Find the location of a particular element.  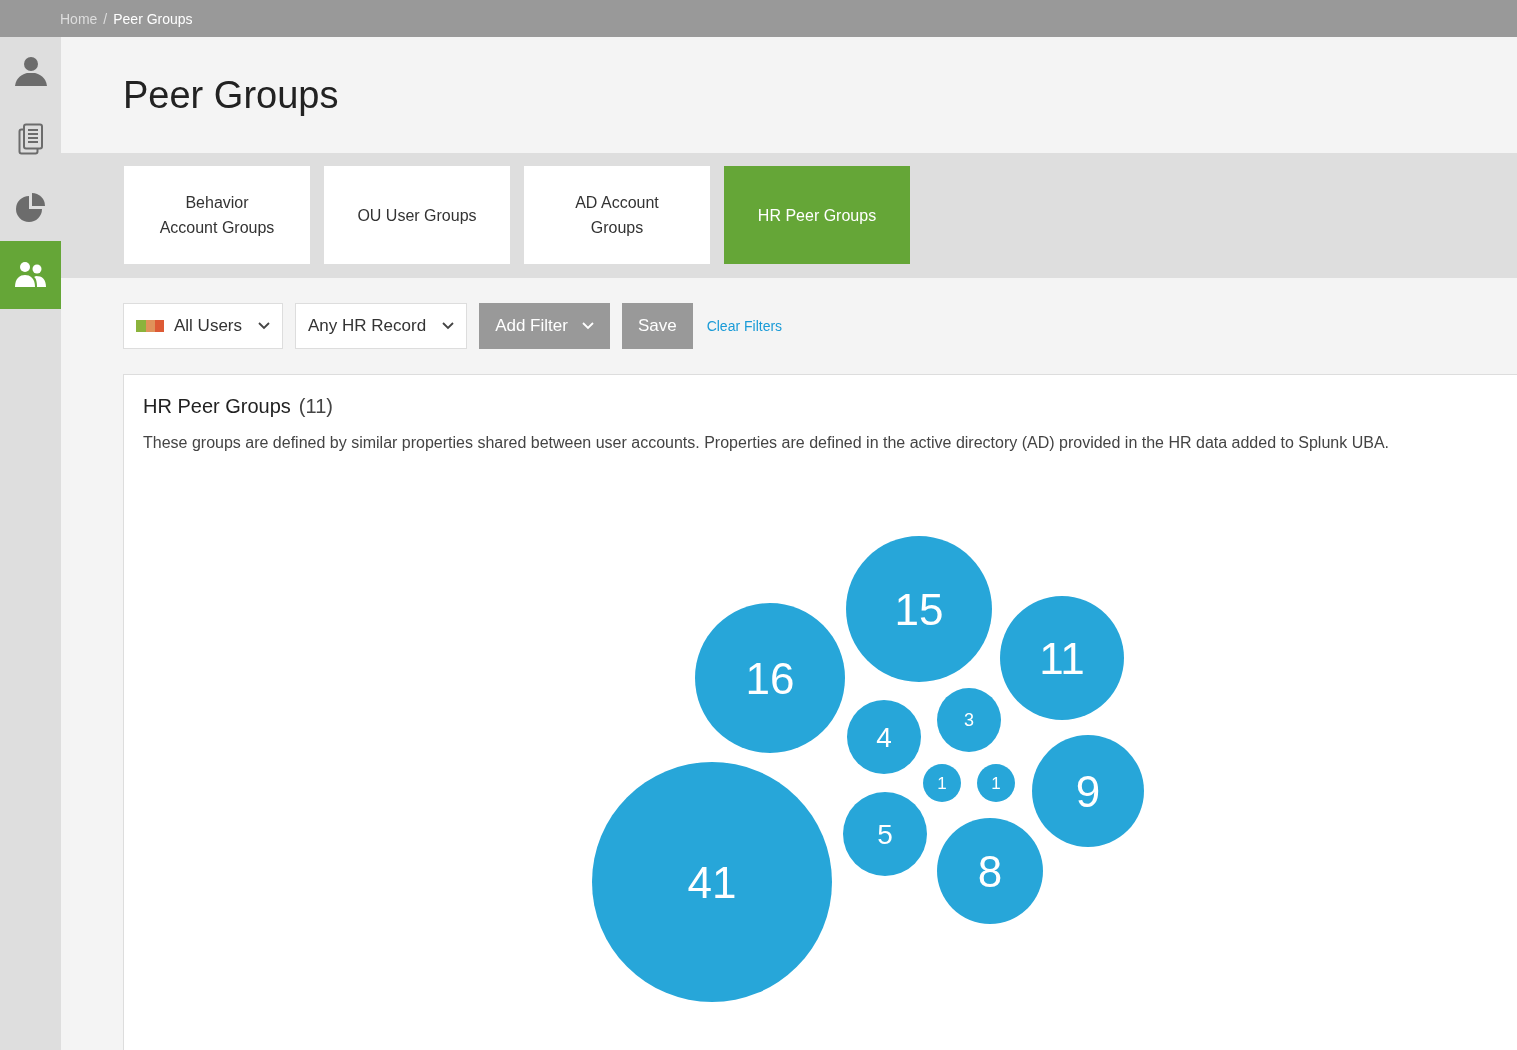

group-bubble: 3 is located at coordinates (969, 720).